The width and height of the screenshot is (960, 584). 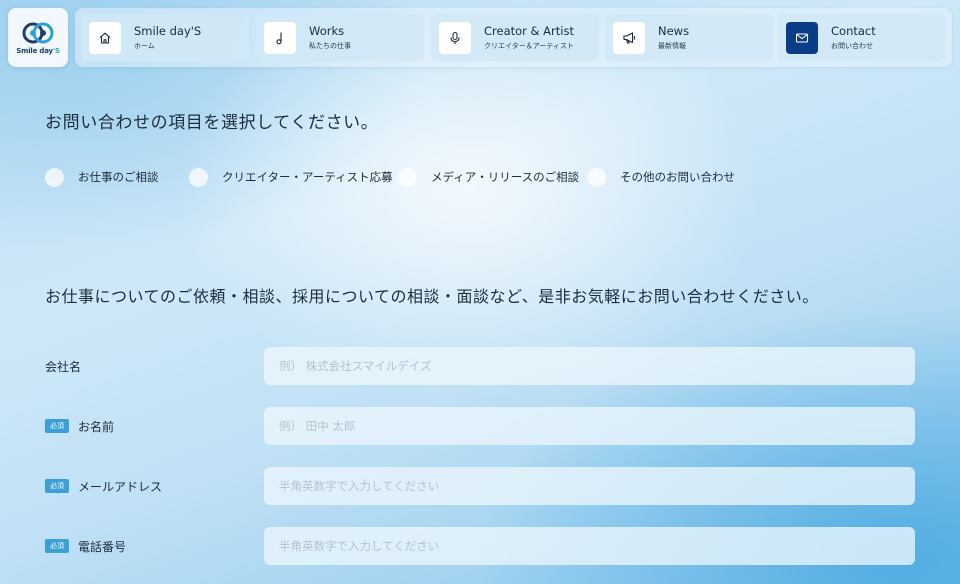 I want to click on company-name-input, so click(x=589, y=366).